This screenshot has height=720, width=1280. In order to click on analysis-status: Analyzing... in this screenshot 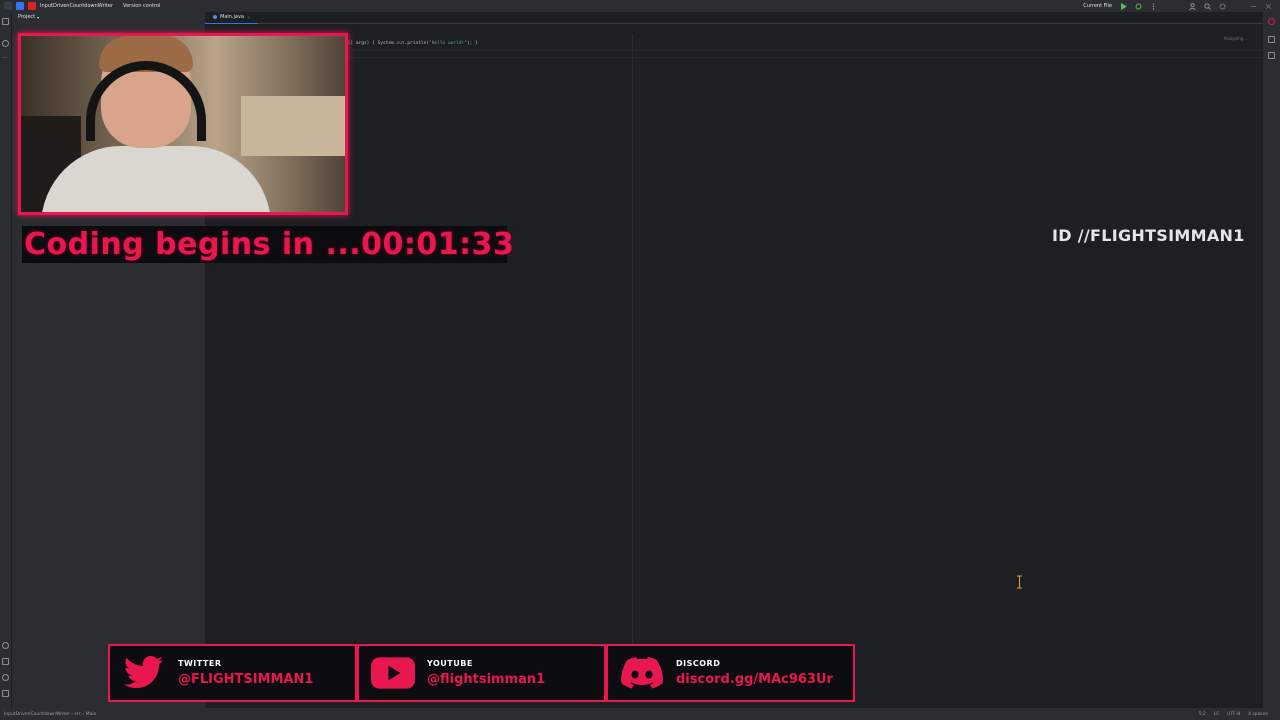, I will do `click(1235, 38)`.